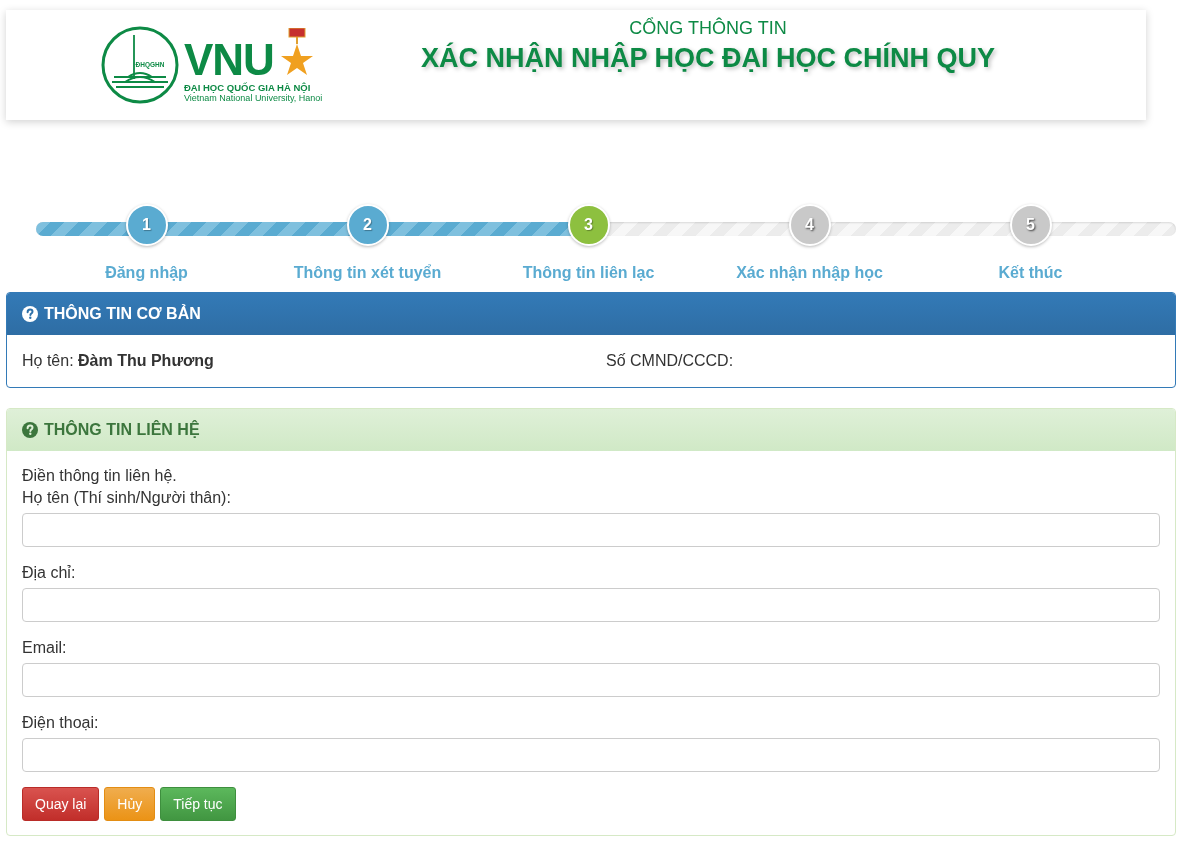 The width and height of the screenshot is (1182, 863). I want to click on field-label: Họ tên (Thí sinh/Người thân):, so click(127, 498).